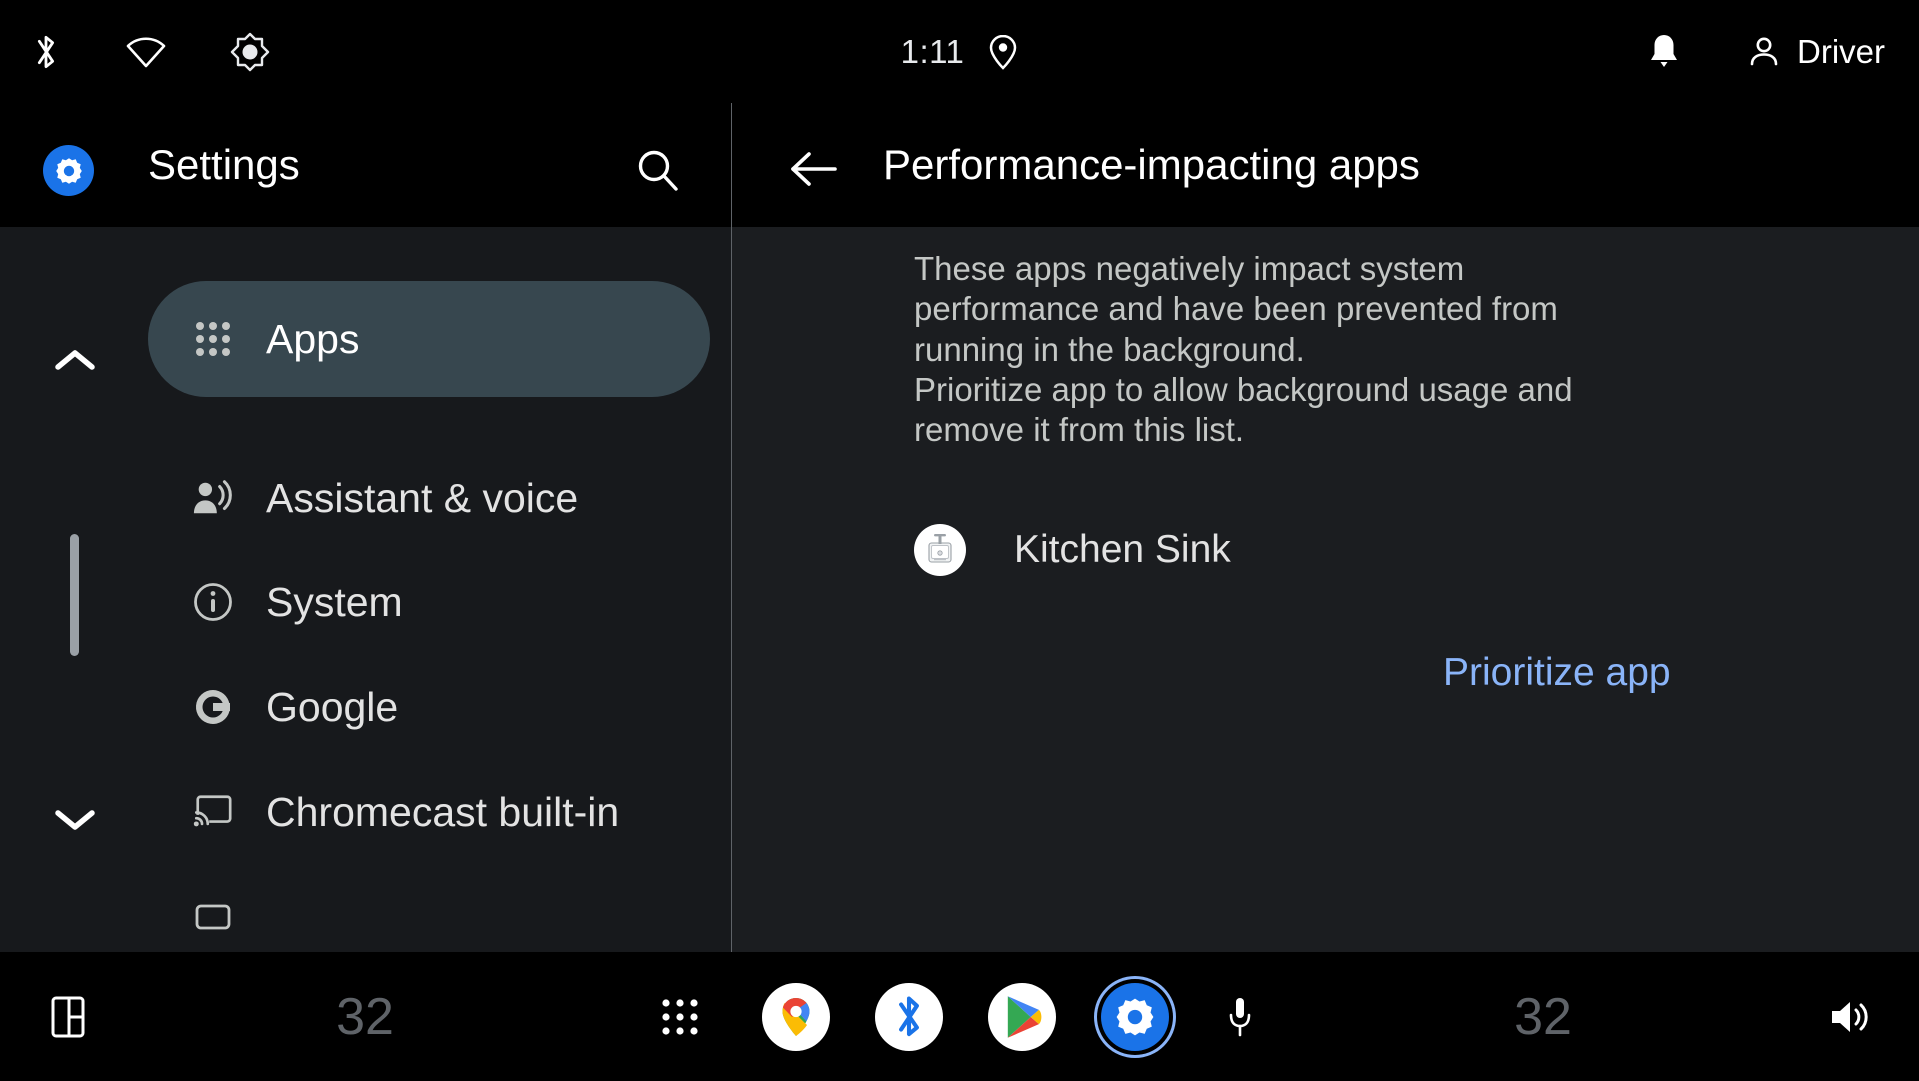 This screenshot has height=1081, width=1919. I want to click on google-g-icon, so click(213, 707).